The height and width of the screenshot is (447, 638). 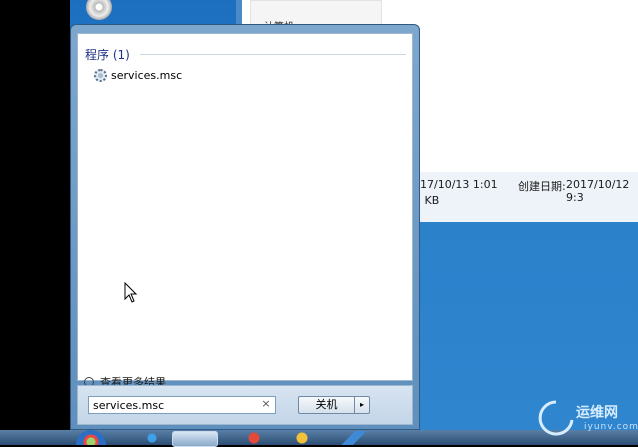 I want to click on ie-taskbar-icon, so click(x=152, y=438).